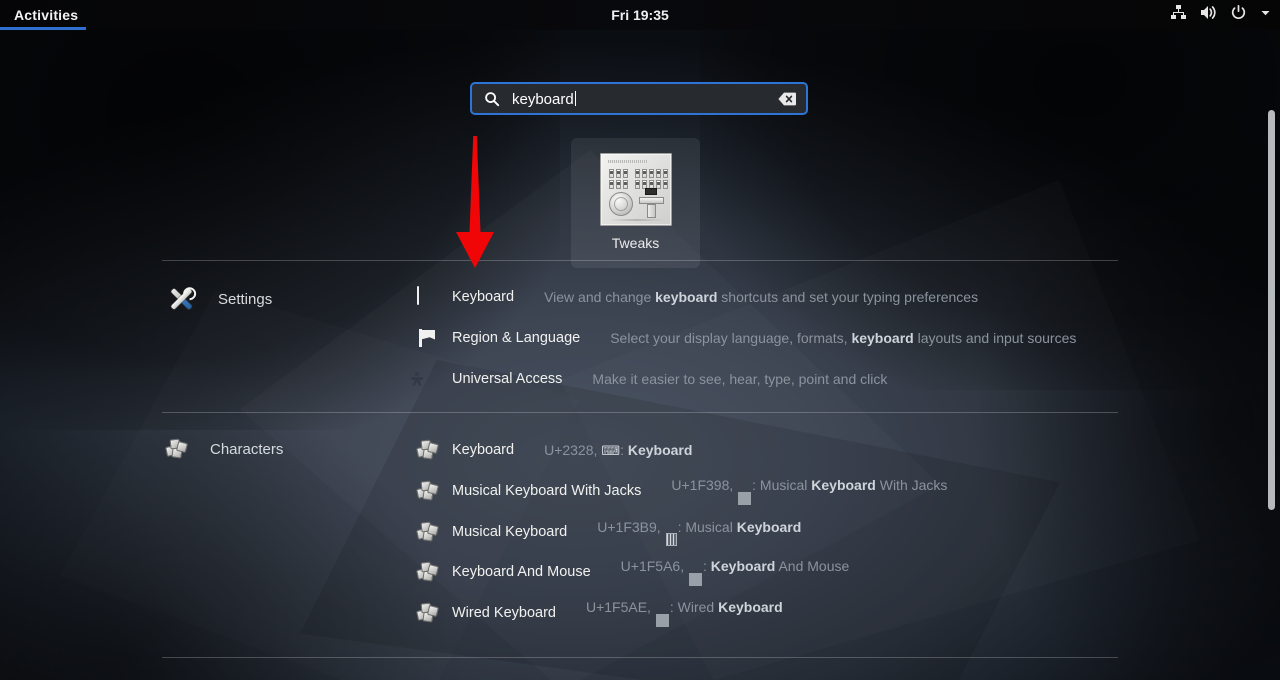 Image resolution: width=1280 pixels, height=680 pixels. What do you see at coordinates (640, 657) in the screenshot?
I see `section-separator-bottom` at bounding box center [640, 657].